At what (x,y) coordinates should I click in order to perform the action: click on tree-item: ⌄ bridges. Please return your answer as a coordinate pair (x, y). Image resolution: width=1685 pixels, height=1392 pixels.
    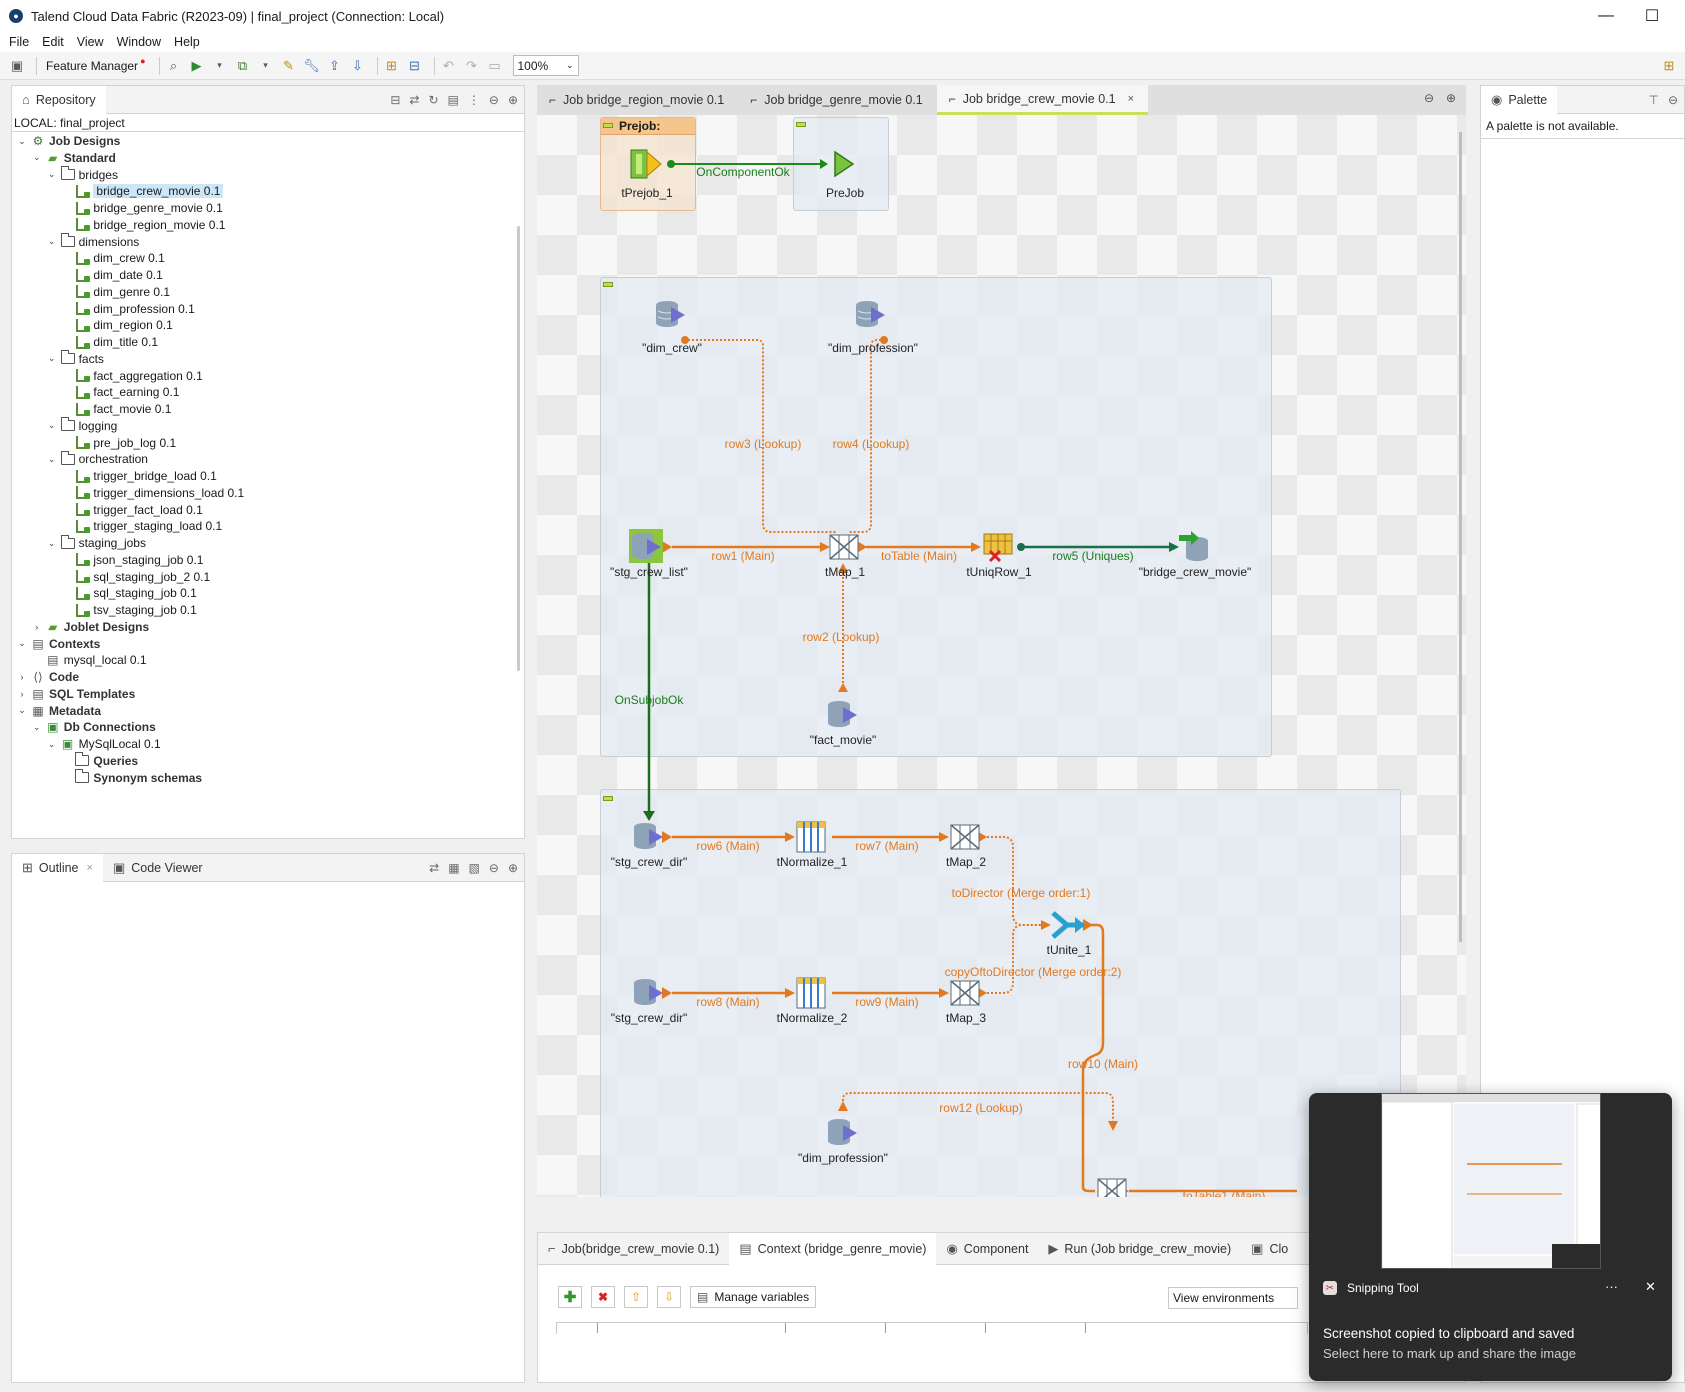
    Looking at the image, I should click on (82, 175).